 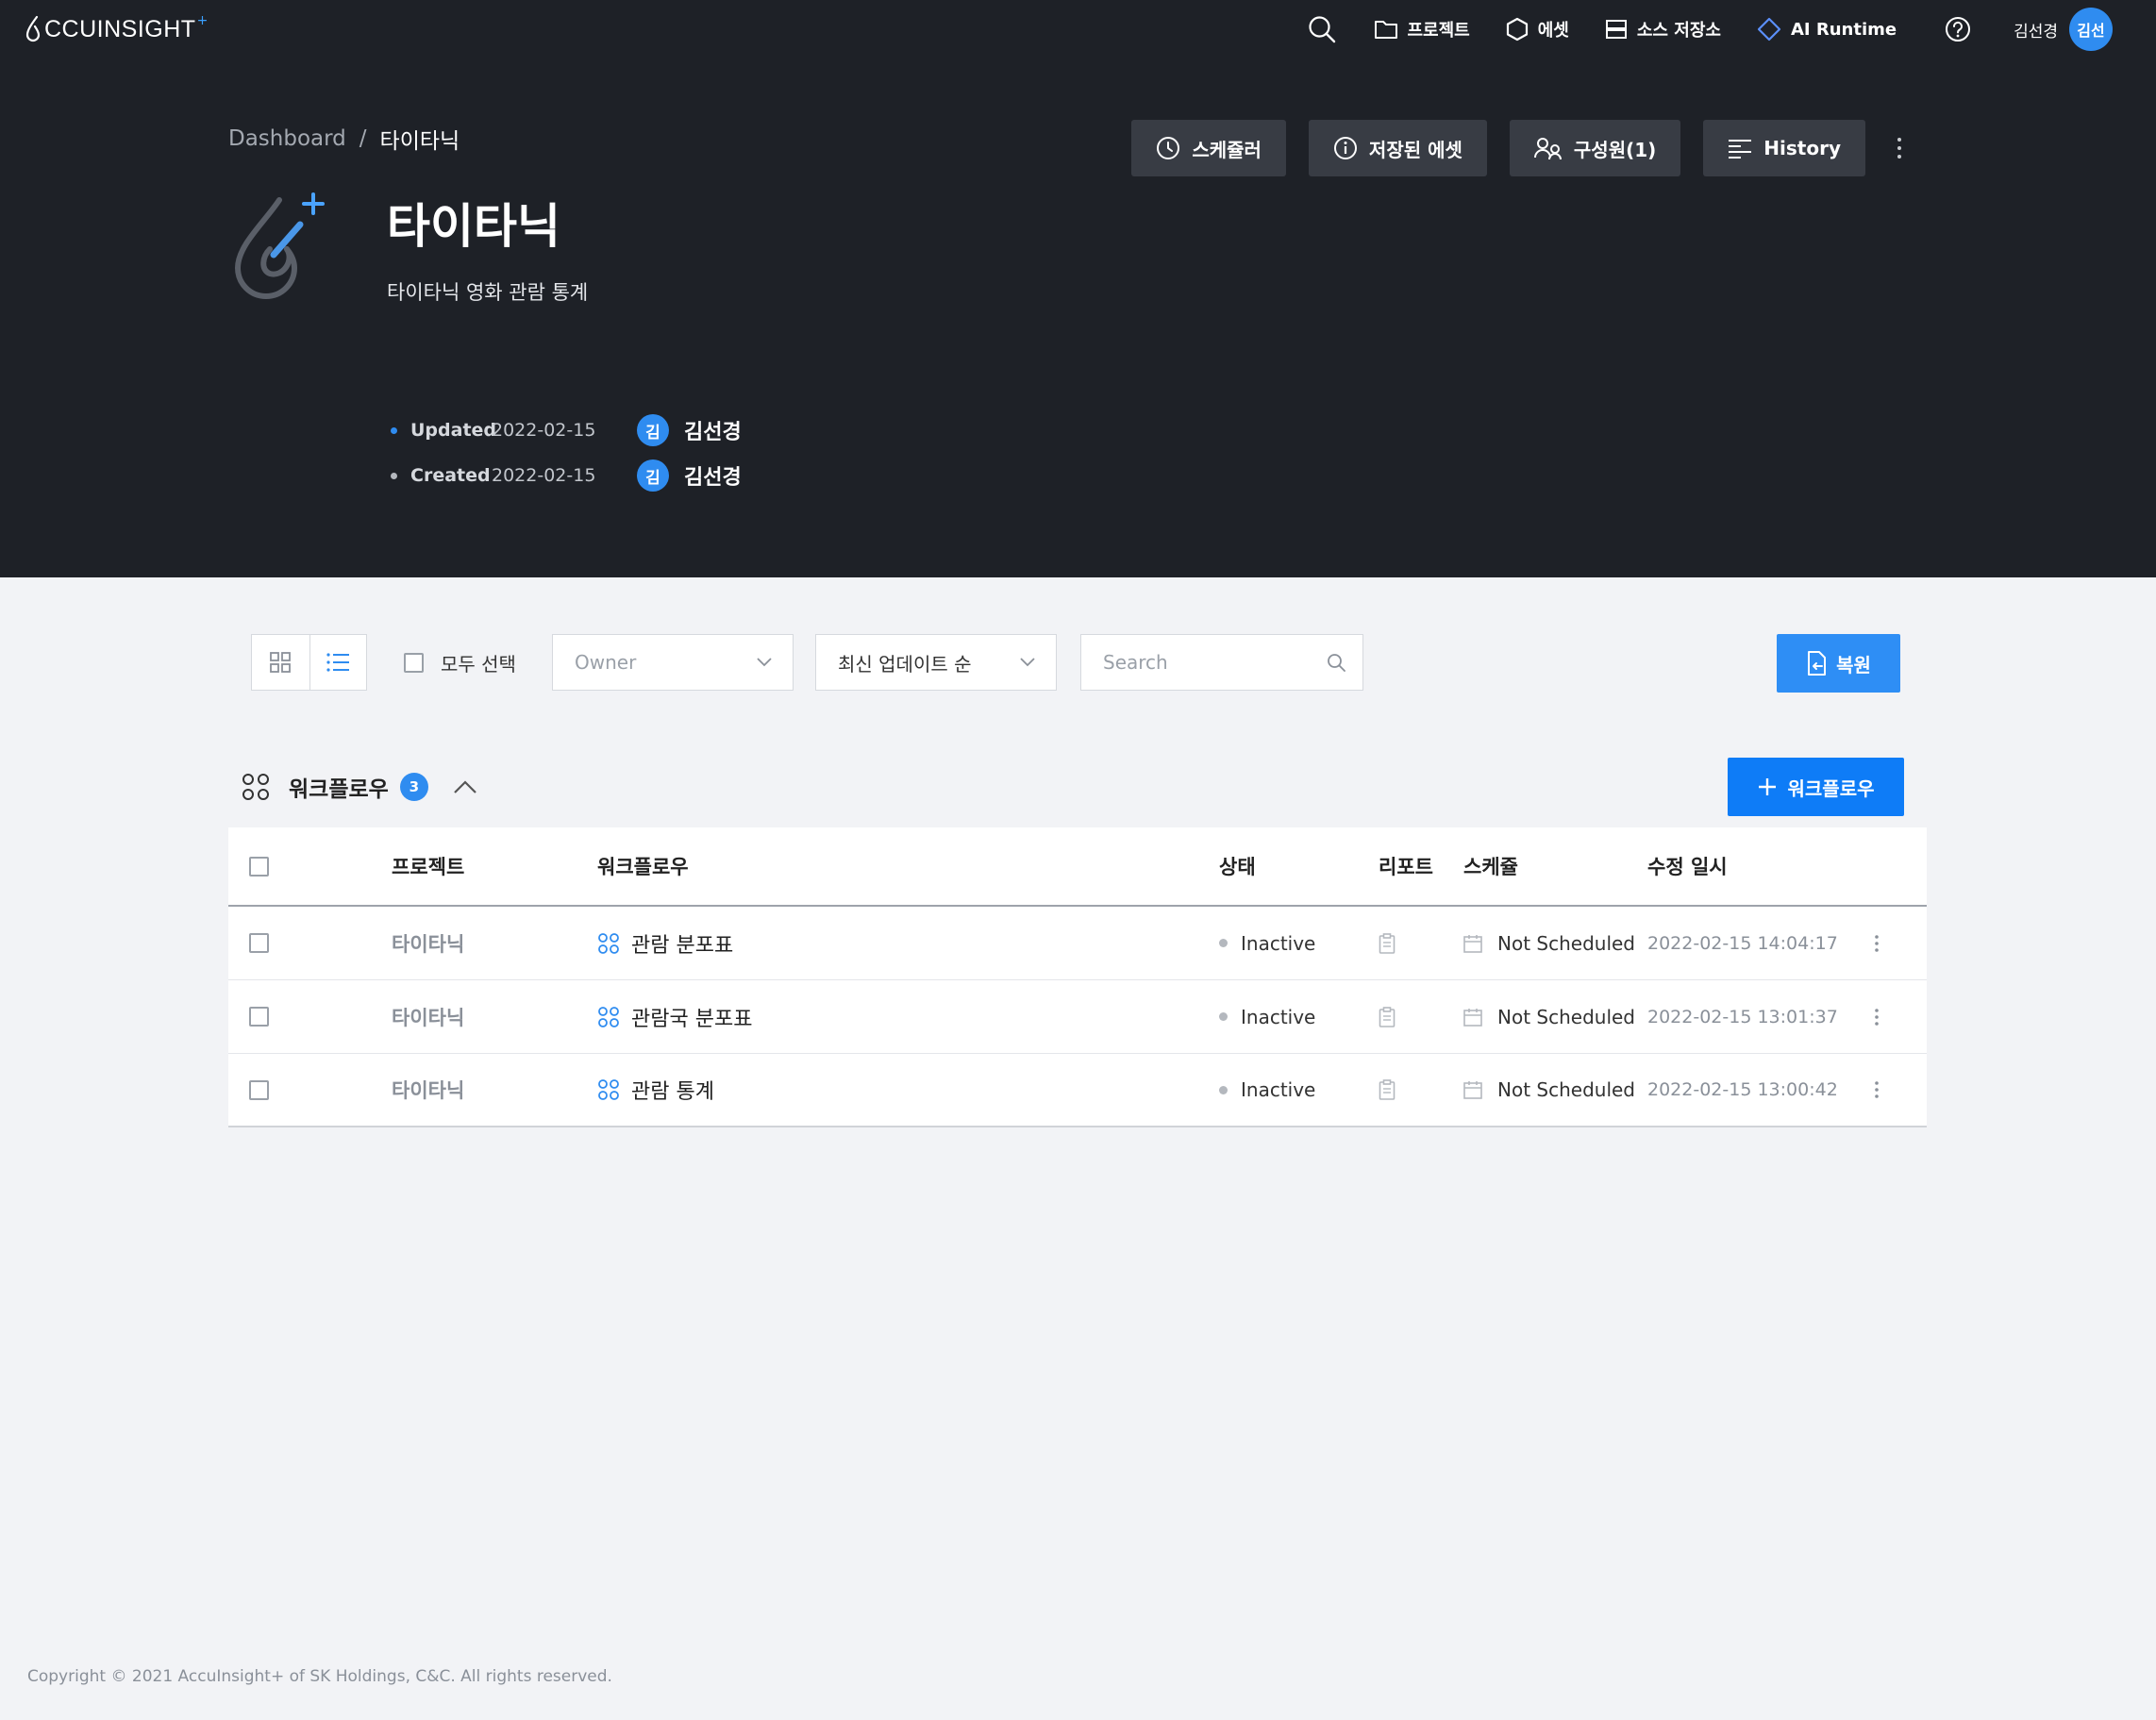 I want to click on nav-item-source-repo: 소스 저장소, so click(x=1663, y=29).